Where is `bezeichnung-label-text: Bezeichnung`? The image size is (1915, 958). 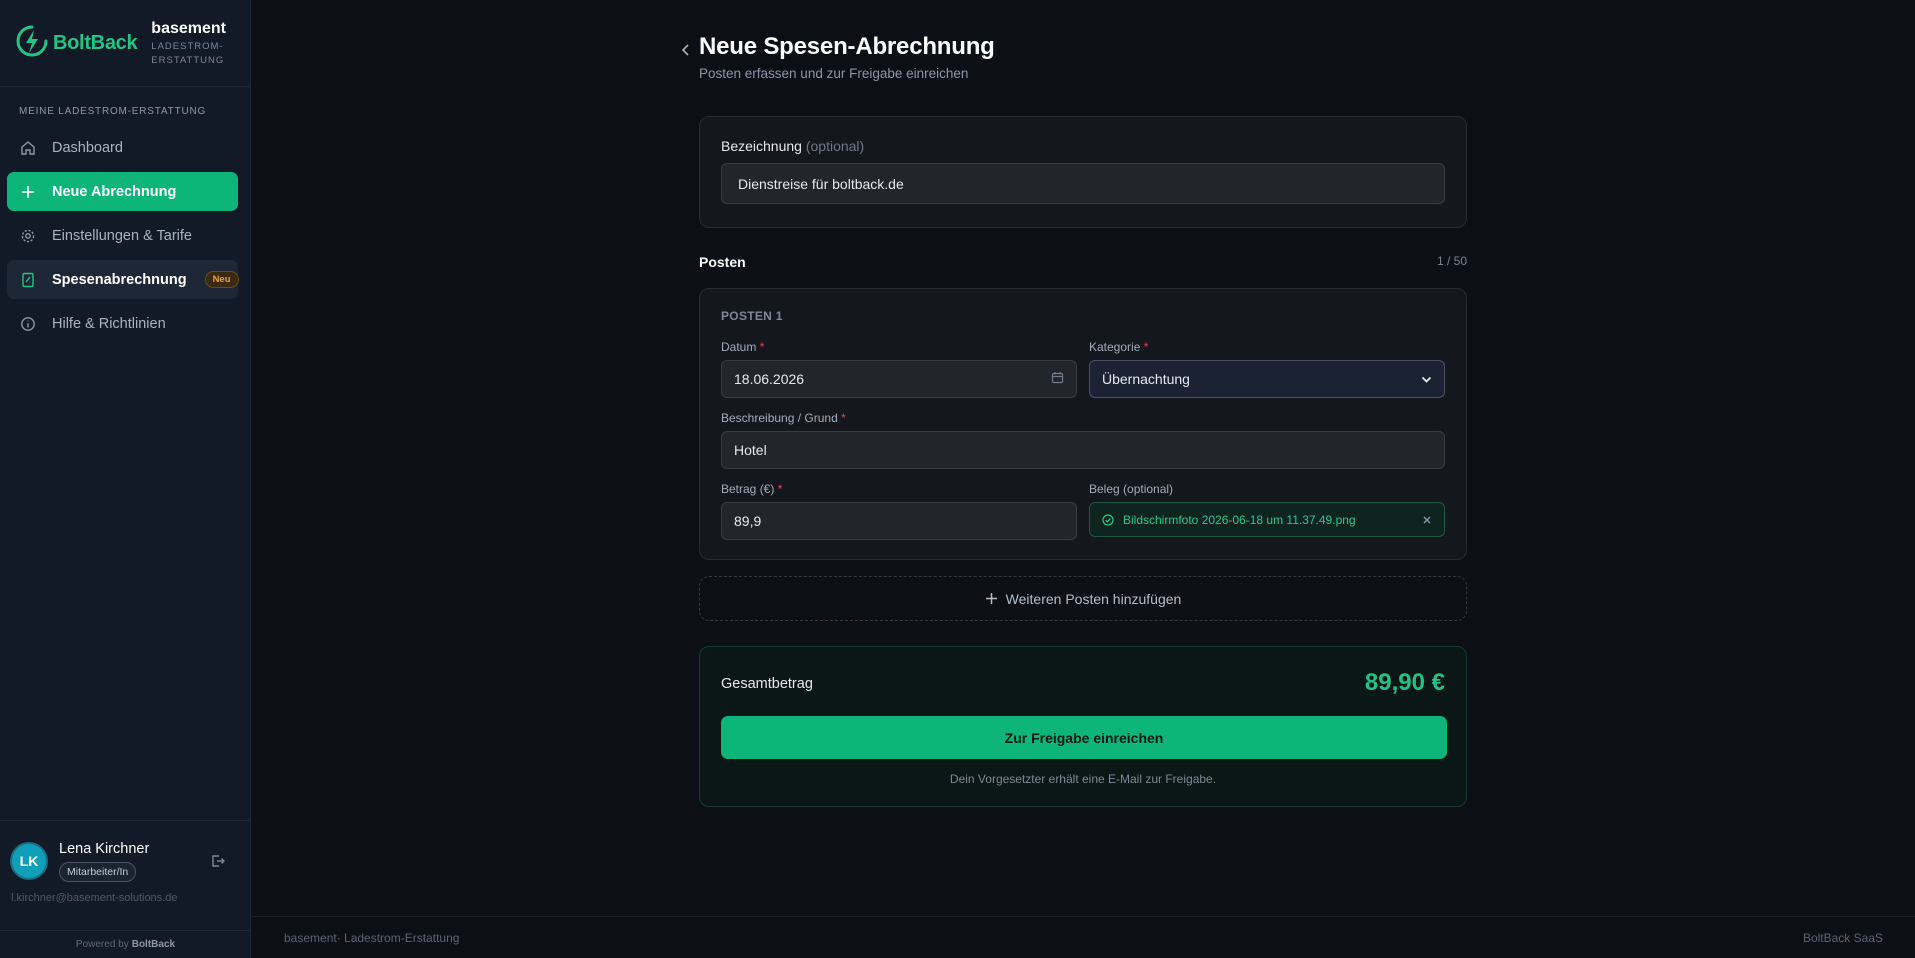 bezeichnung-label-text: Bezeichnung is located at coordinates (761, 146).